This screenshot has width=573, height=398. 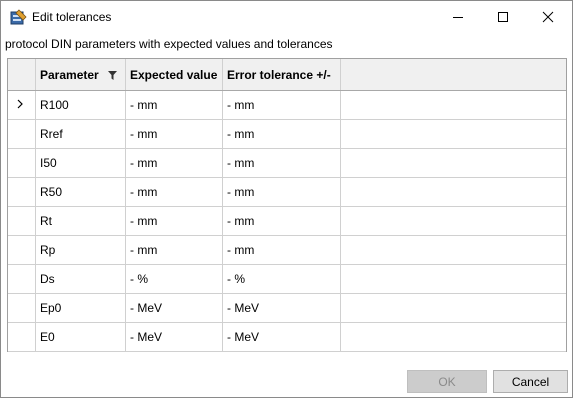 What do you see at coordinates (69, 74) in the screenshot?
I see `column-header-parameter-label: Parameter` at bounding box center [69, 74].